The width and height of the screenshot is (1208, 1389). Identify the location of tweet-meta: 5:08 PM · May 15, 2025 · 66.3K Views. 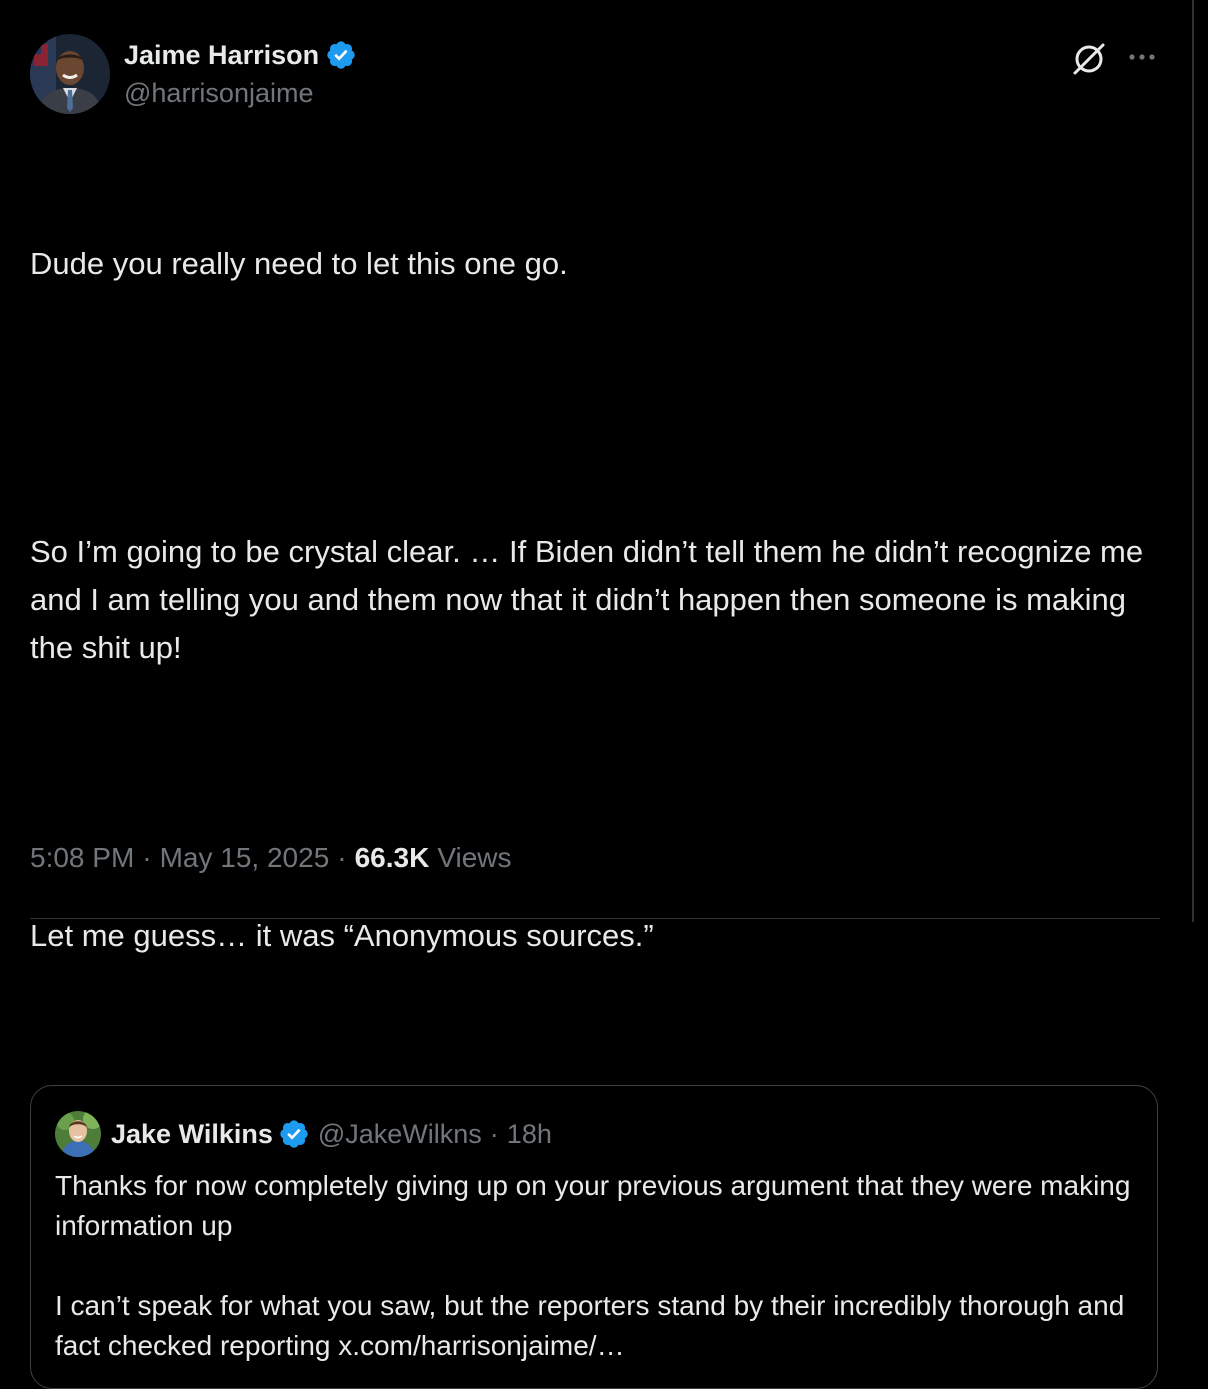
(275, 858).